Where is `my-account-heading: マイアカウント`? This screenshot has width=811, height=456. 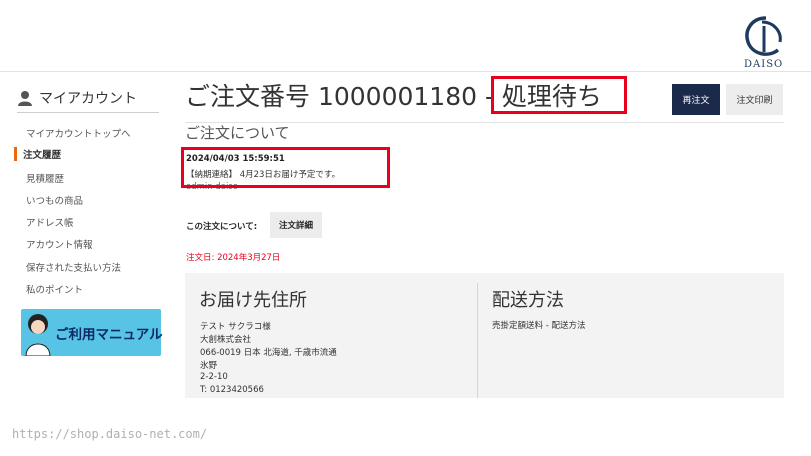
my-account-heading: マイアカウント is located at coordinates (77, 98).